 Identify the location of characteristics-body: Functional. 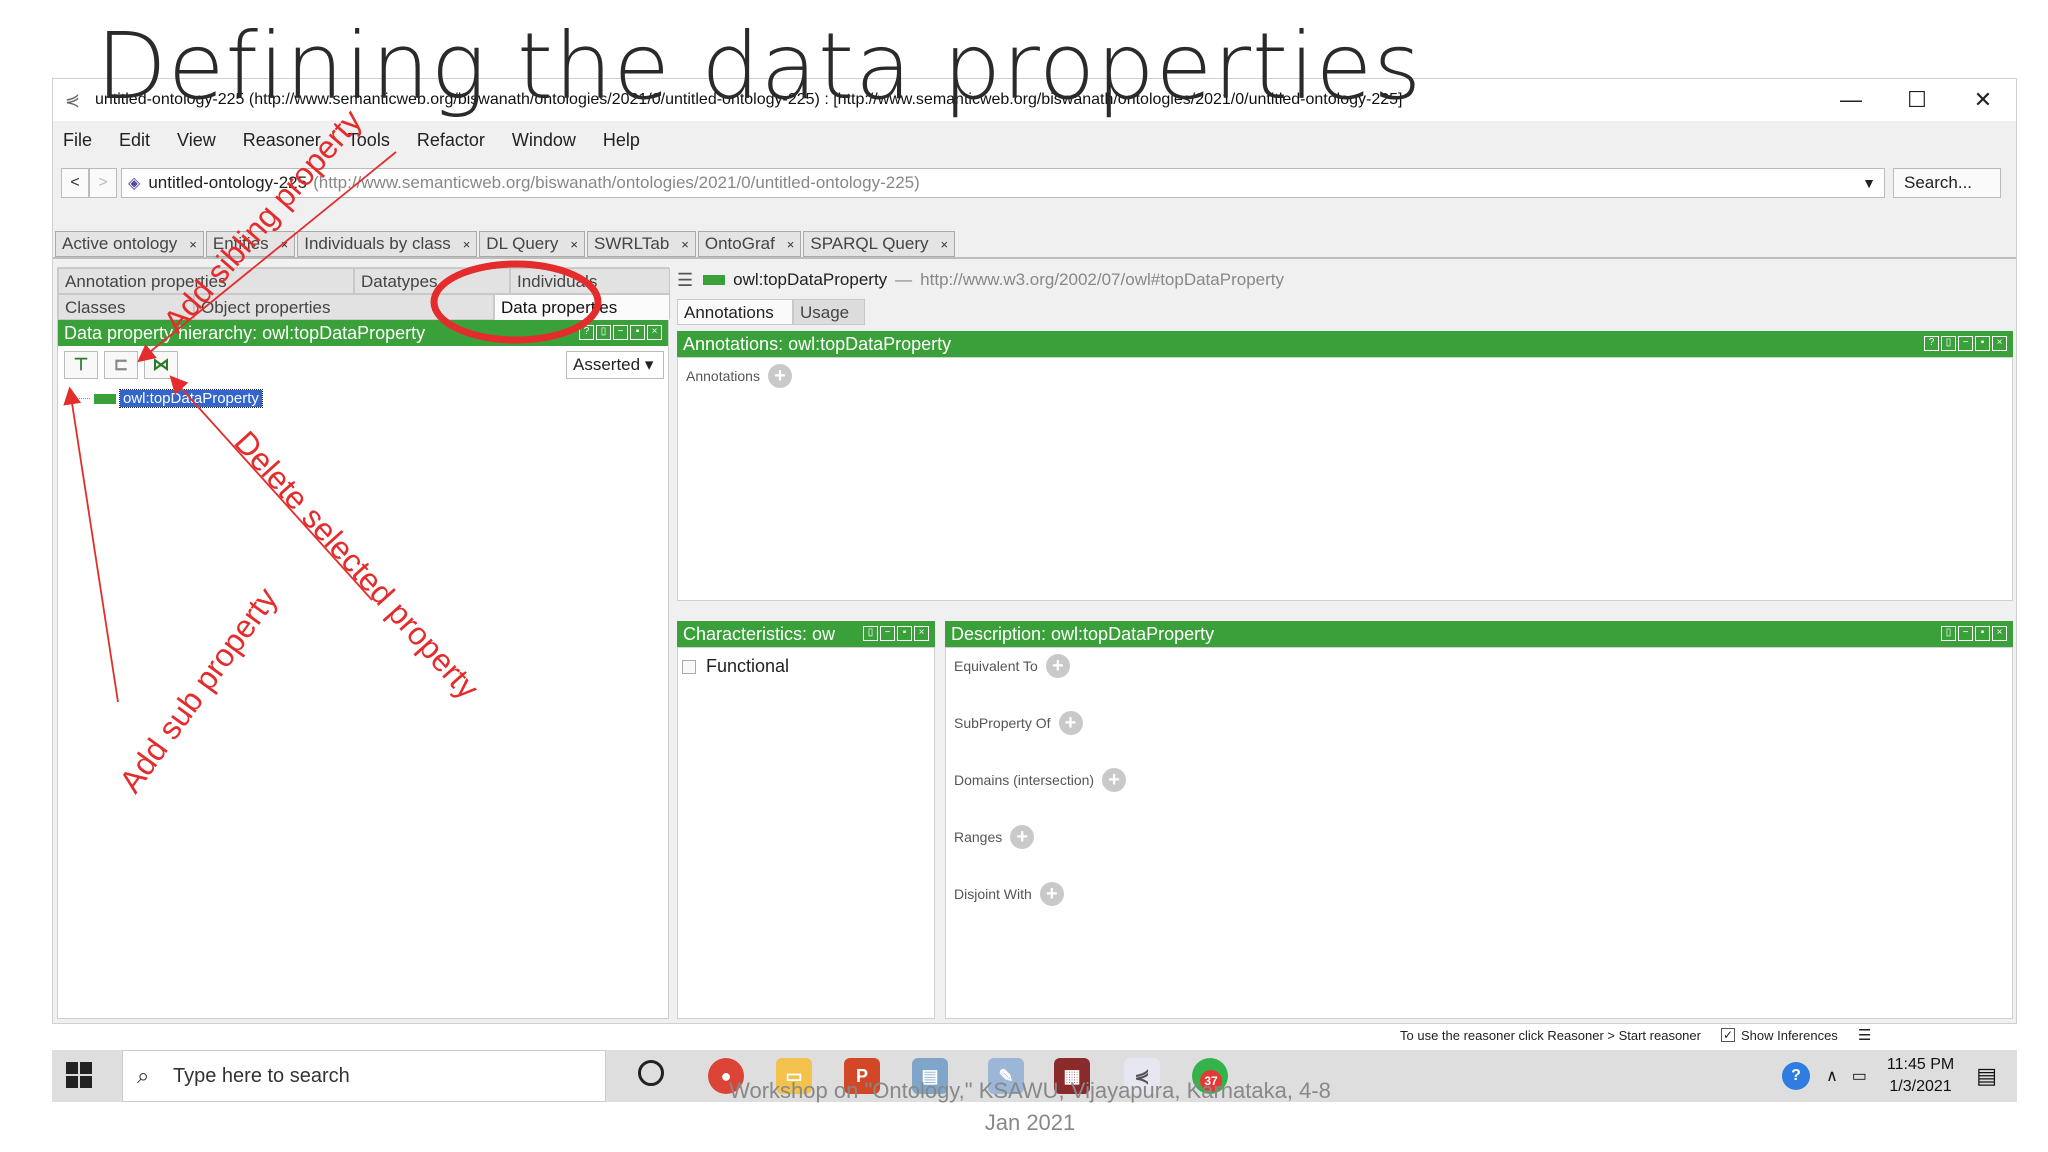
(806, 833).